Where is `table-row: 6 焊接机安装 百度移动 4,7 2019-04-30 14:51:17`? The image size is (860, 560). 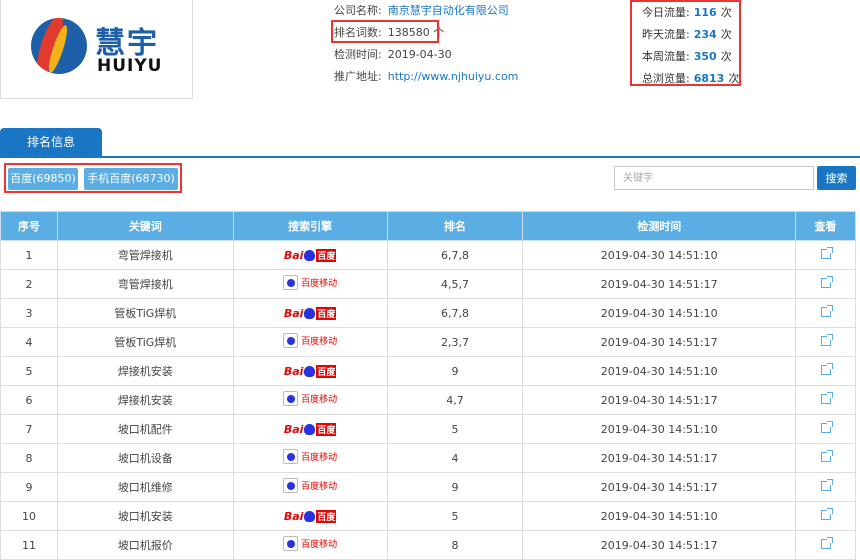
table-row: 6 焊接机安装 百度移动 4,7 2019-04-30 14:51:17 is located at coordinates (428, 400).